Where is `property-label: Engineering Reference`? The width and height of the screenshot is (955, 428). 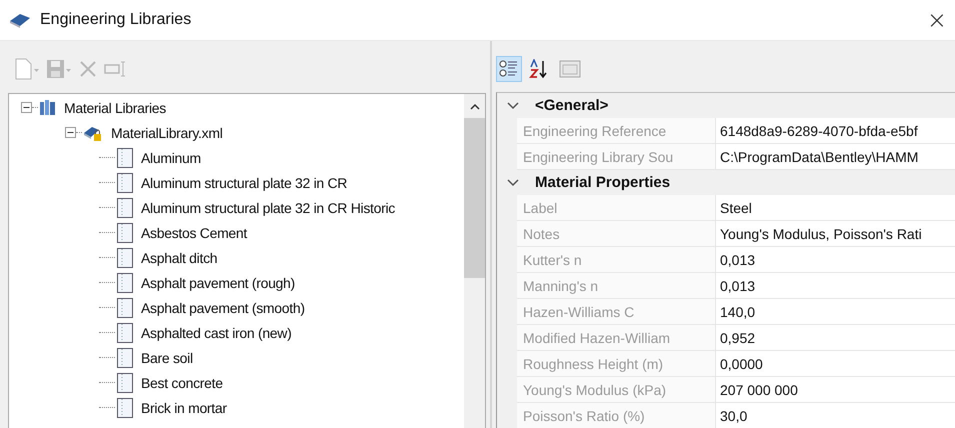 property-label: Engineering Reference is located at coordinates (616, 130).